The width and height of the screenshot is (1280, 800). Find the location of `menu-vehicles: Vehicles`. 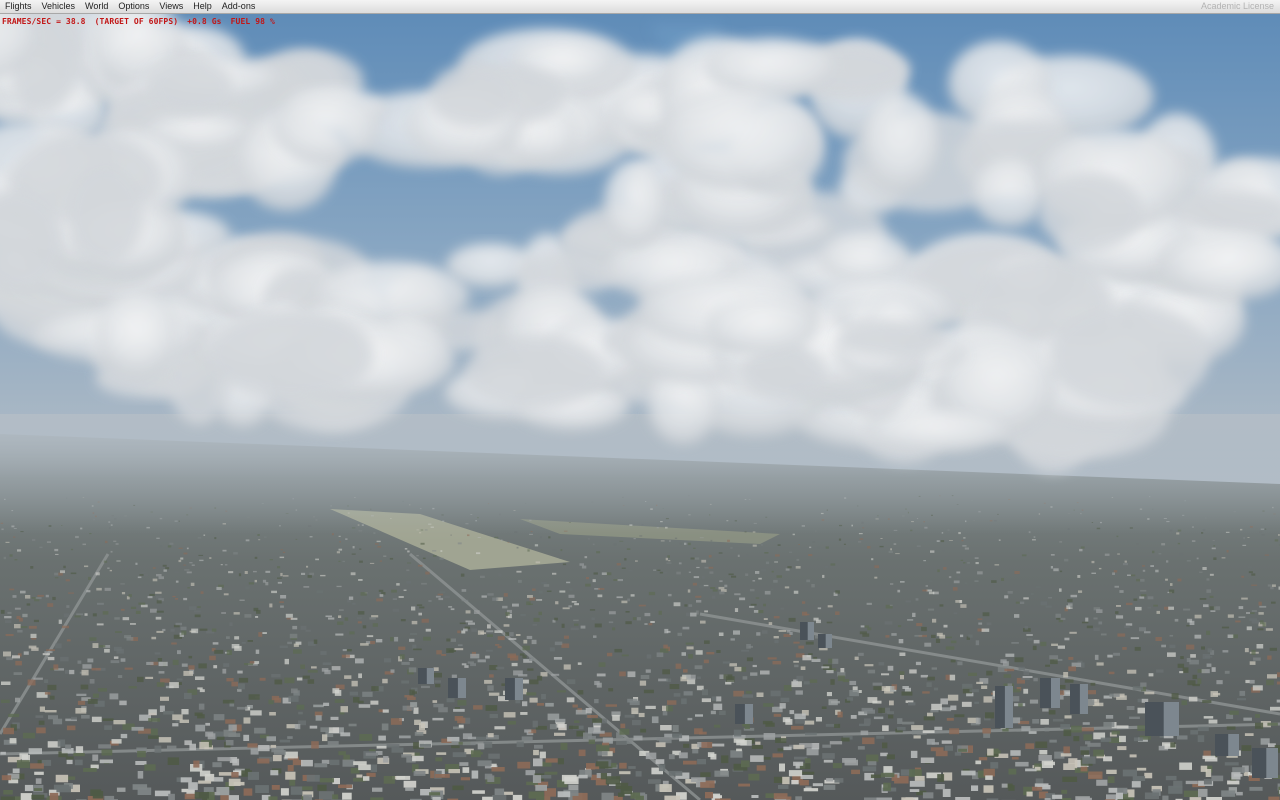

menu-vehicles: Vehicles is located at coordinates (60, 6).